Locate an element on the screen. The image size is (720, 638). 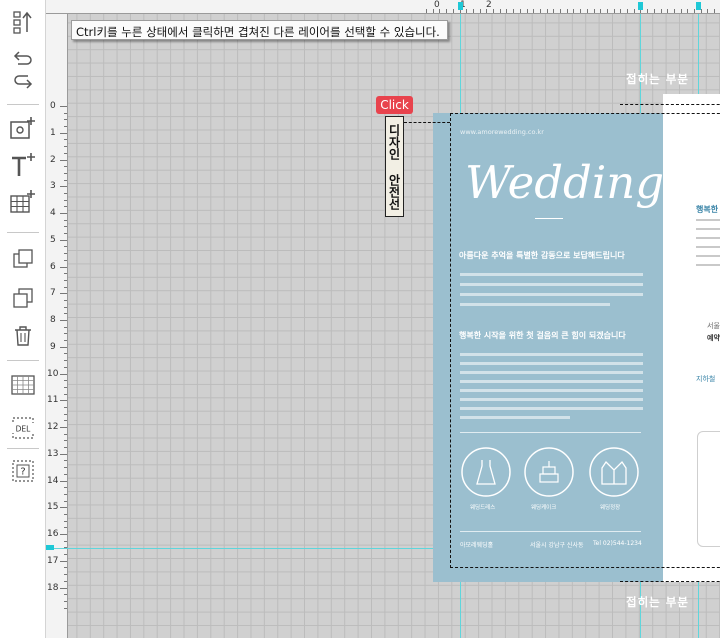
ruler-number: 7 is located at coordinates (53, 293).